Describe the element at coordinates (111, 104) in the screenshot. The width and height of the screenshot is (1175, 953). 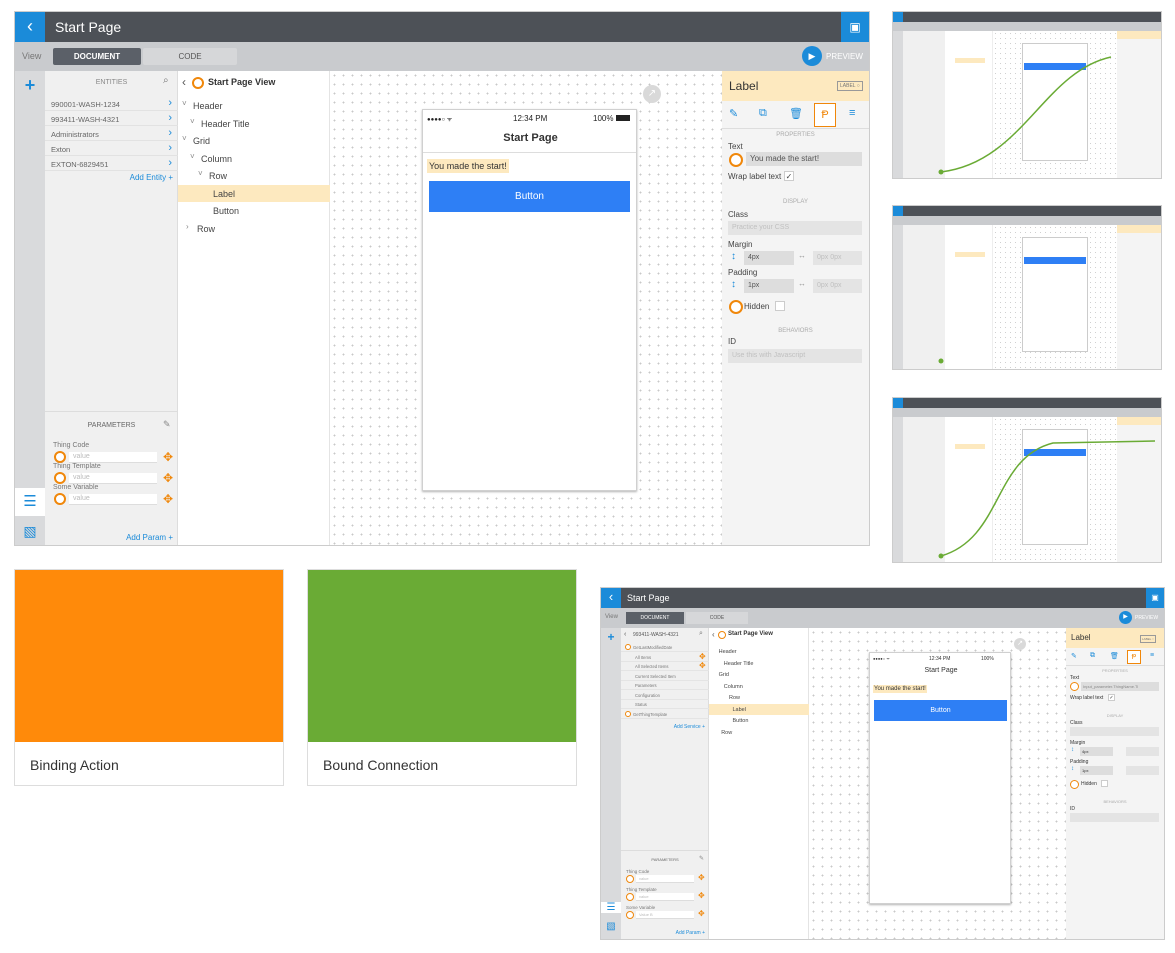
I see `entity-row: 990001-WASH-1234 ›` at that location.